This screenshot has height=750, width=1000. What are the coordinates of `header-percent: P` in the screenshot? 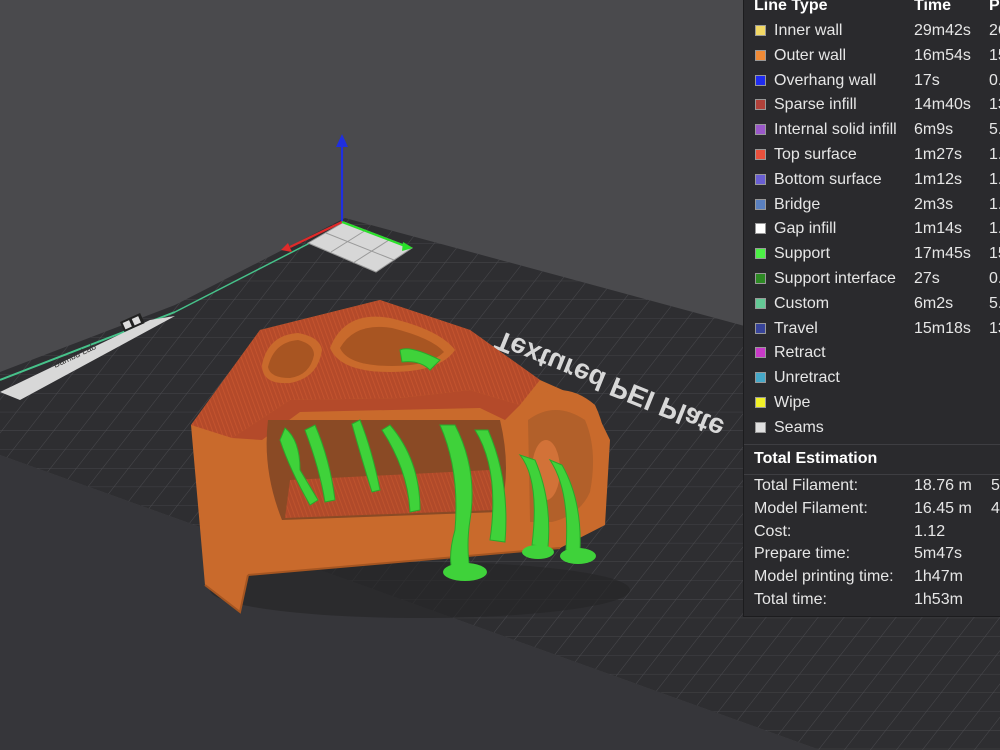 It's located at (994, 7).